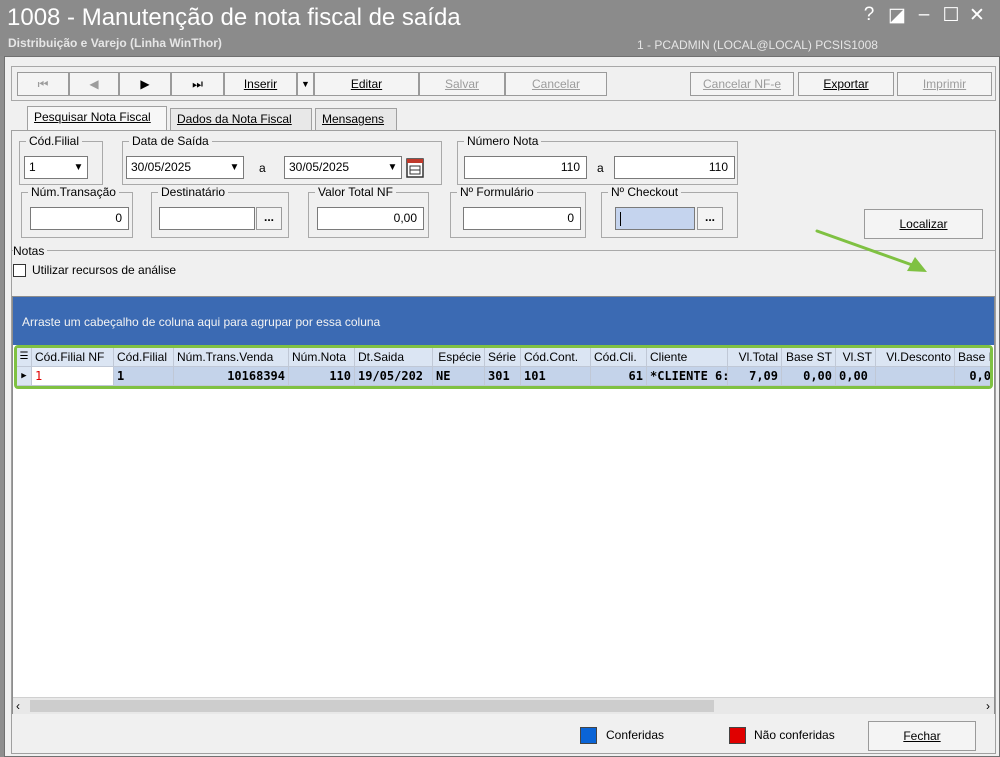 This screenshot has height=757, width=1000. I want to click on column-header: Vl.Desconto, so click(915, 357).